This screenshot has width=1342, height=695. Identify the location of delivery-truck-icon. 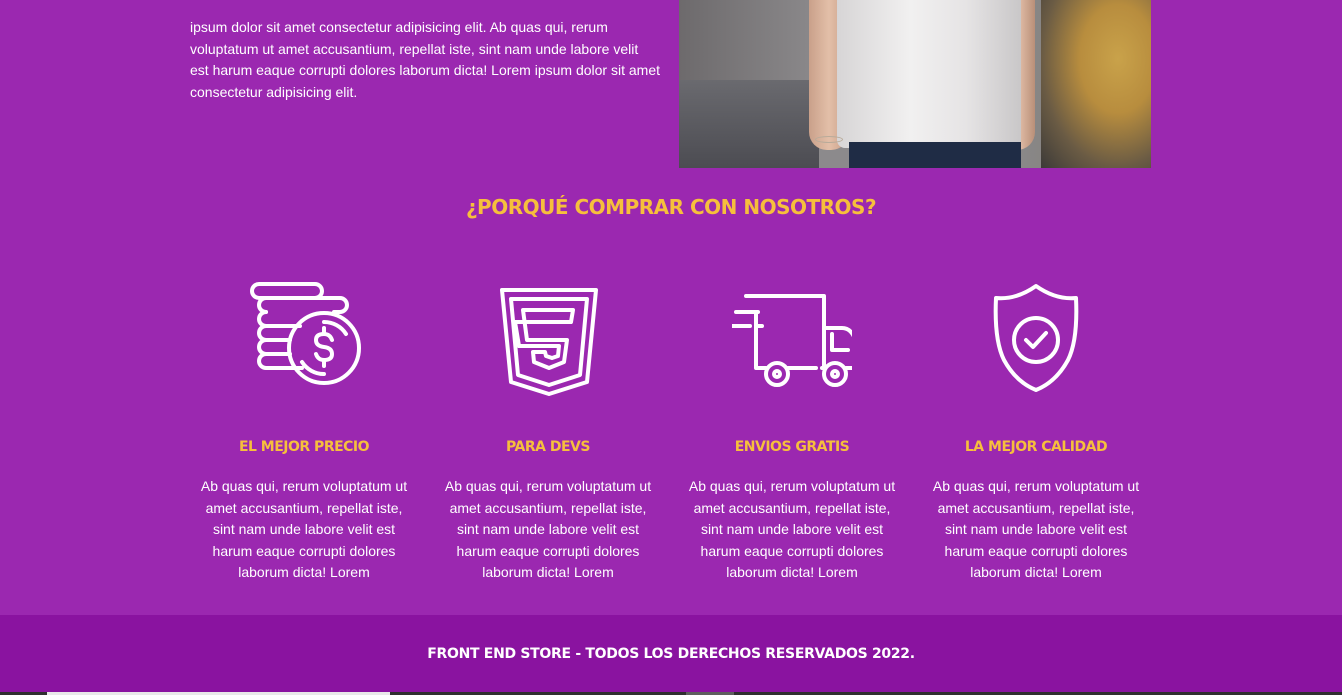
(792, 338).